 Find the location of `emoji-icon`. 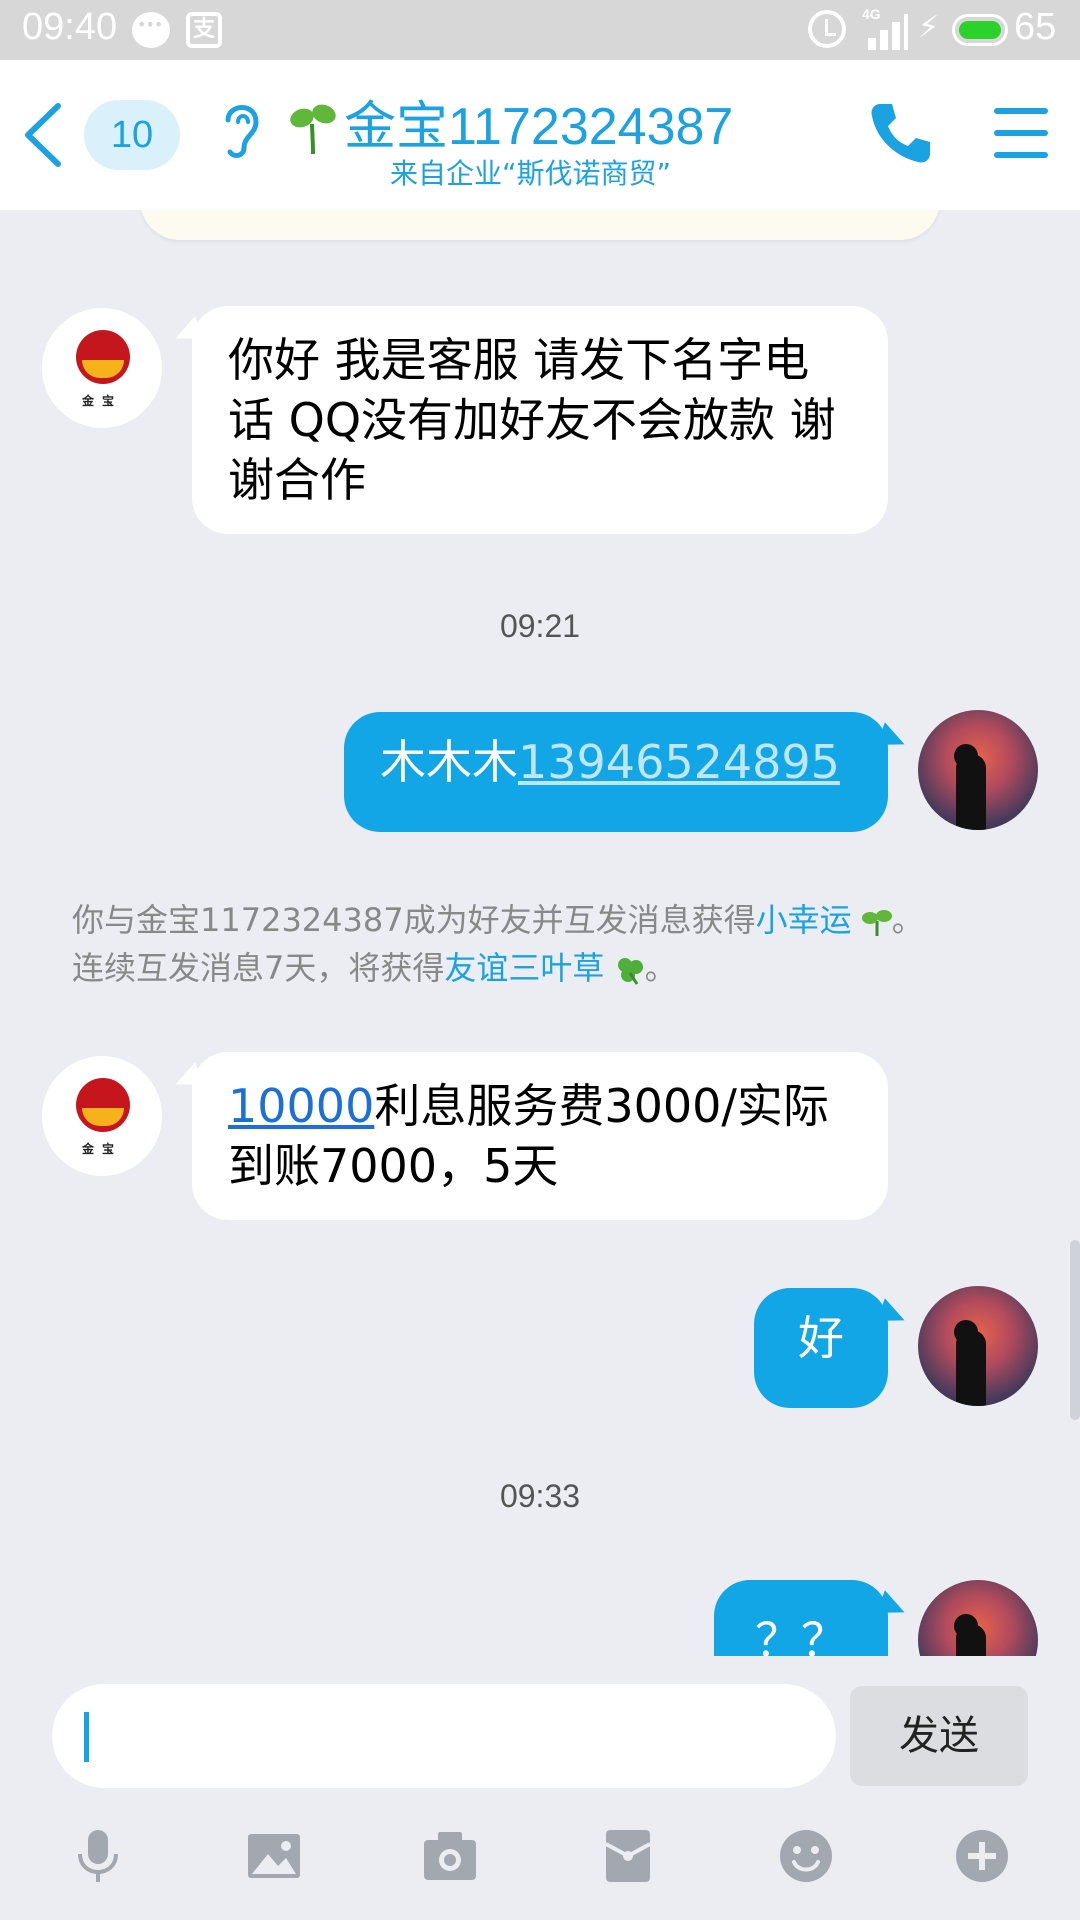

emoji-icon is located at coordinates (806, 1856).